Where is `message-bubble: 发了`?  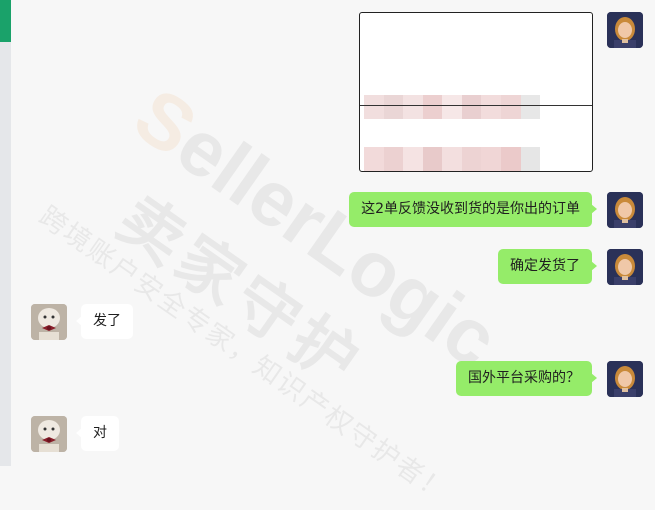 message-bubble: 发了 is located at coordinates (104, 321).